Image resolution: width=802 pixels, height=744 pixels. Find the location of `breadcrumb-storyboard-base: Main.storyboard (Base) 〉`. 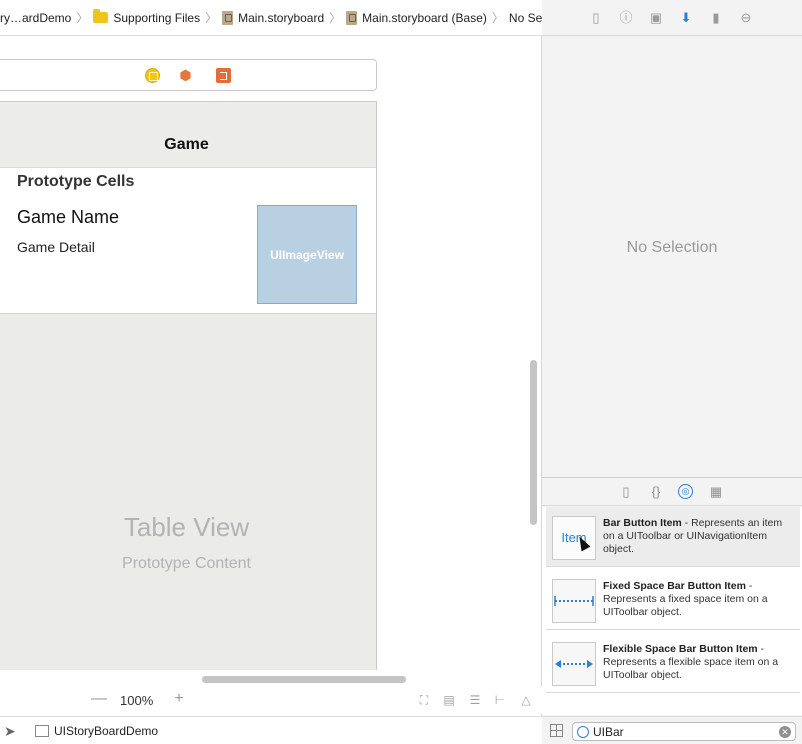

breadcrumb-storyboard-base: Main.storyboard (Base) 〉 is located at coordinates (427, 17).